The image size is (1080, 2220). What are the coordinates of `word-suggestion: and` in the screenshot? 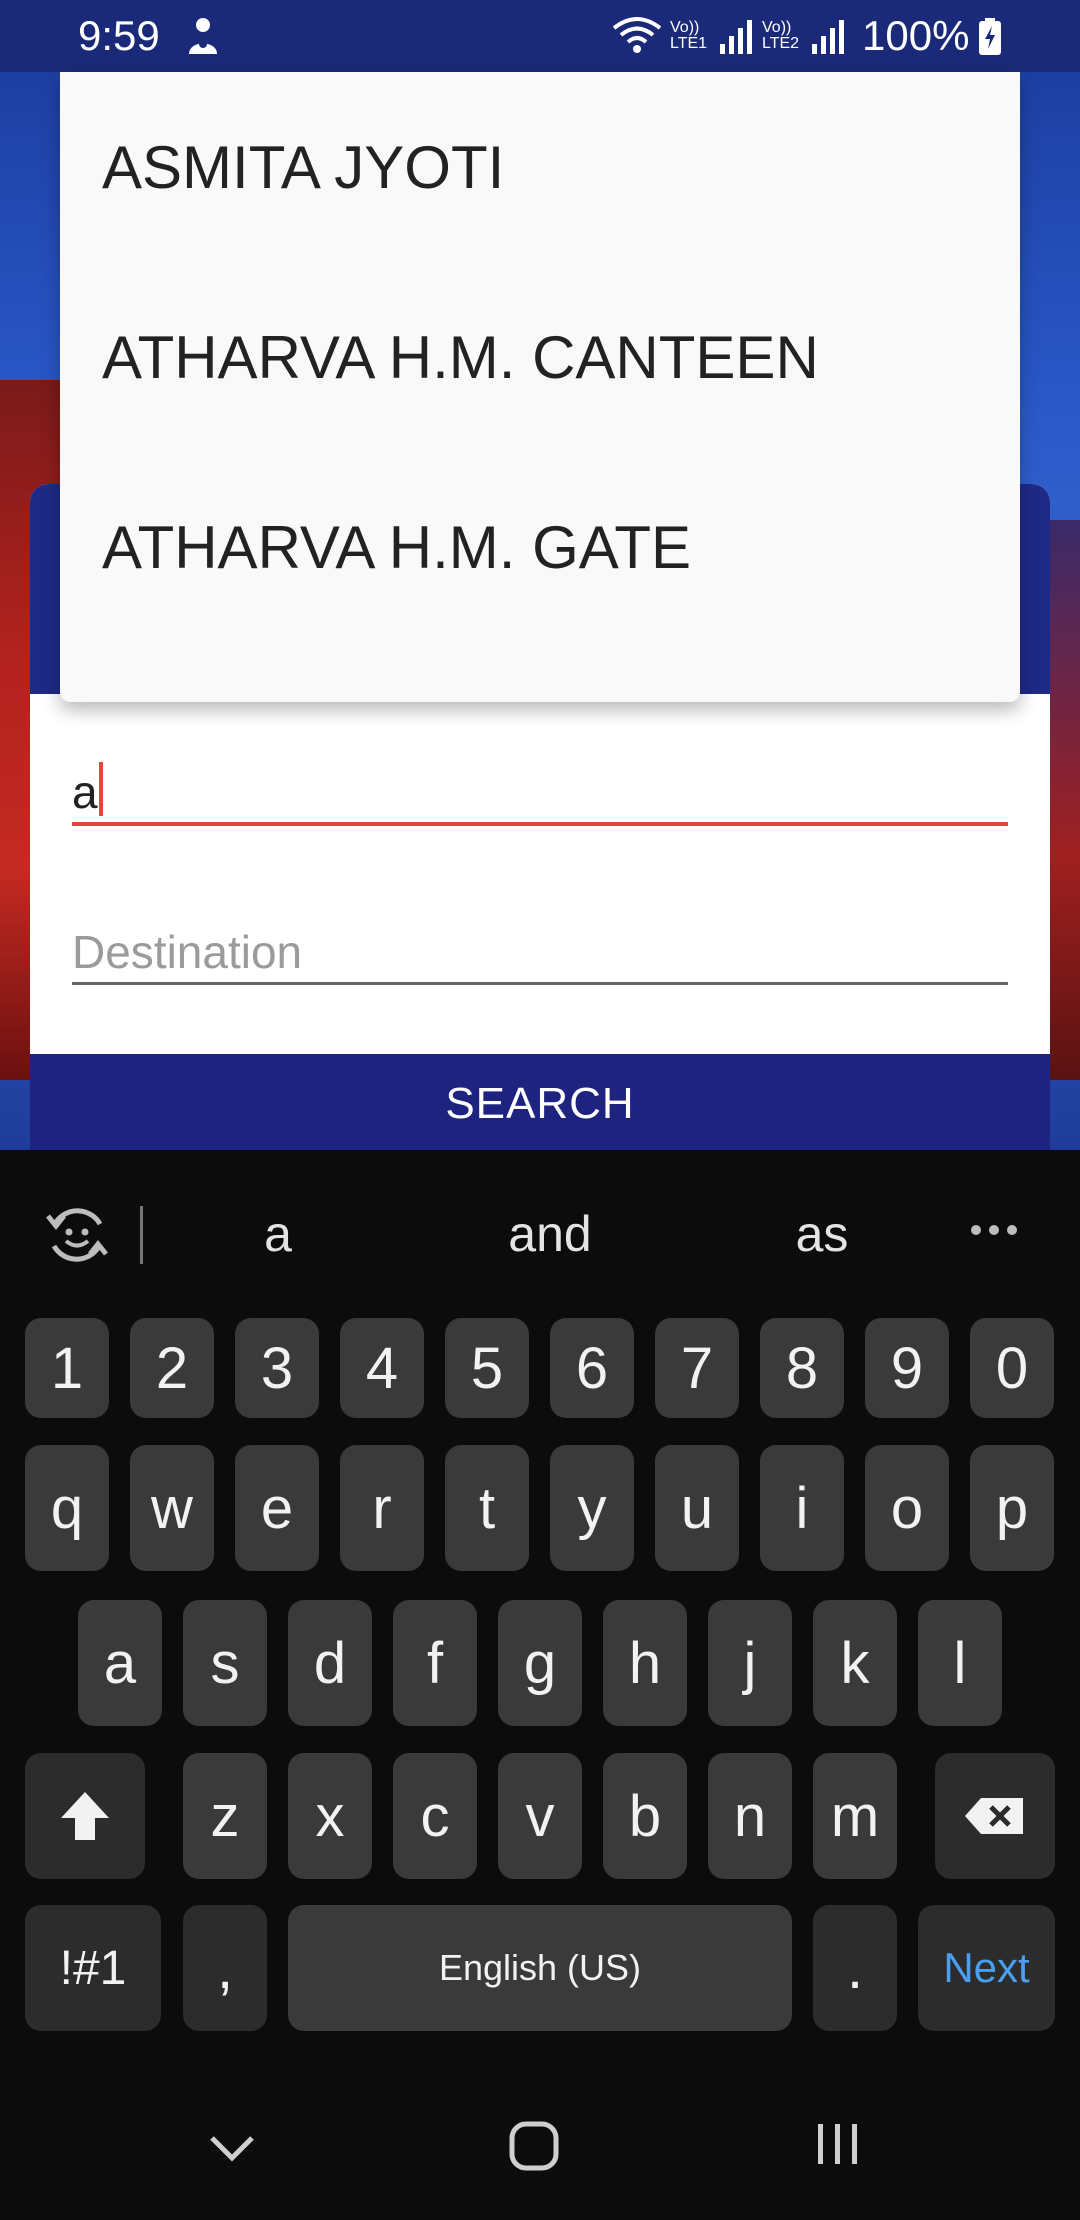 It's located at (550, 1234).